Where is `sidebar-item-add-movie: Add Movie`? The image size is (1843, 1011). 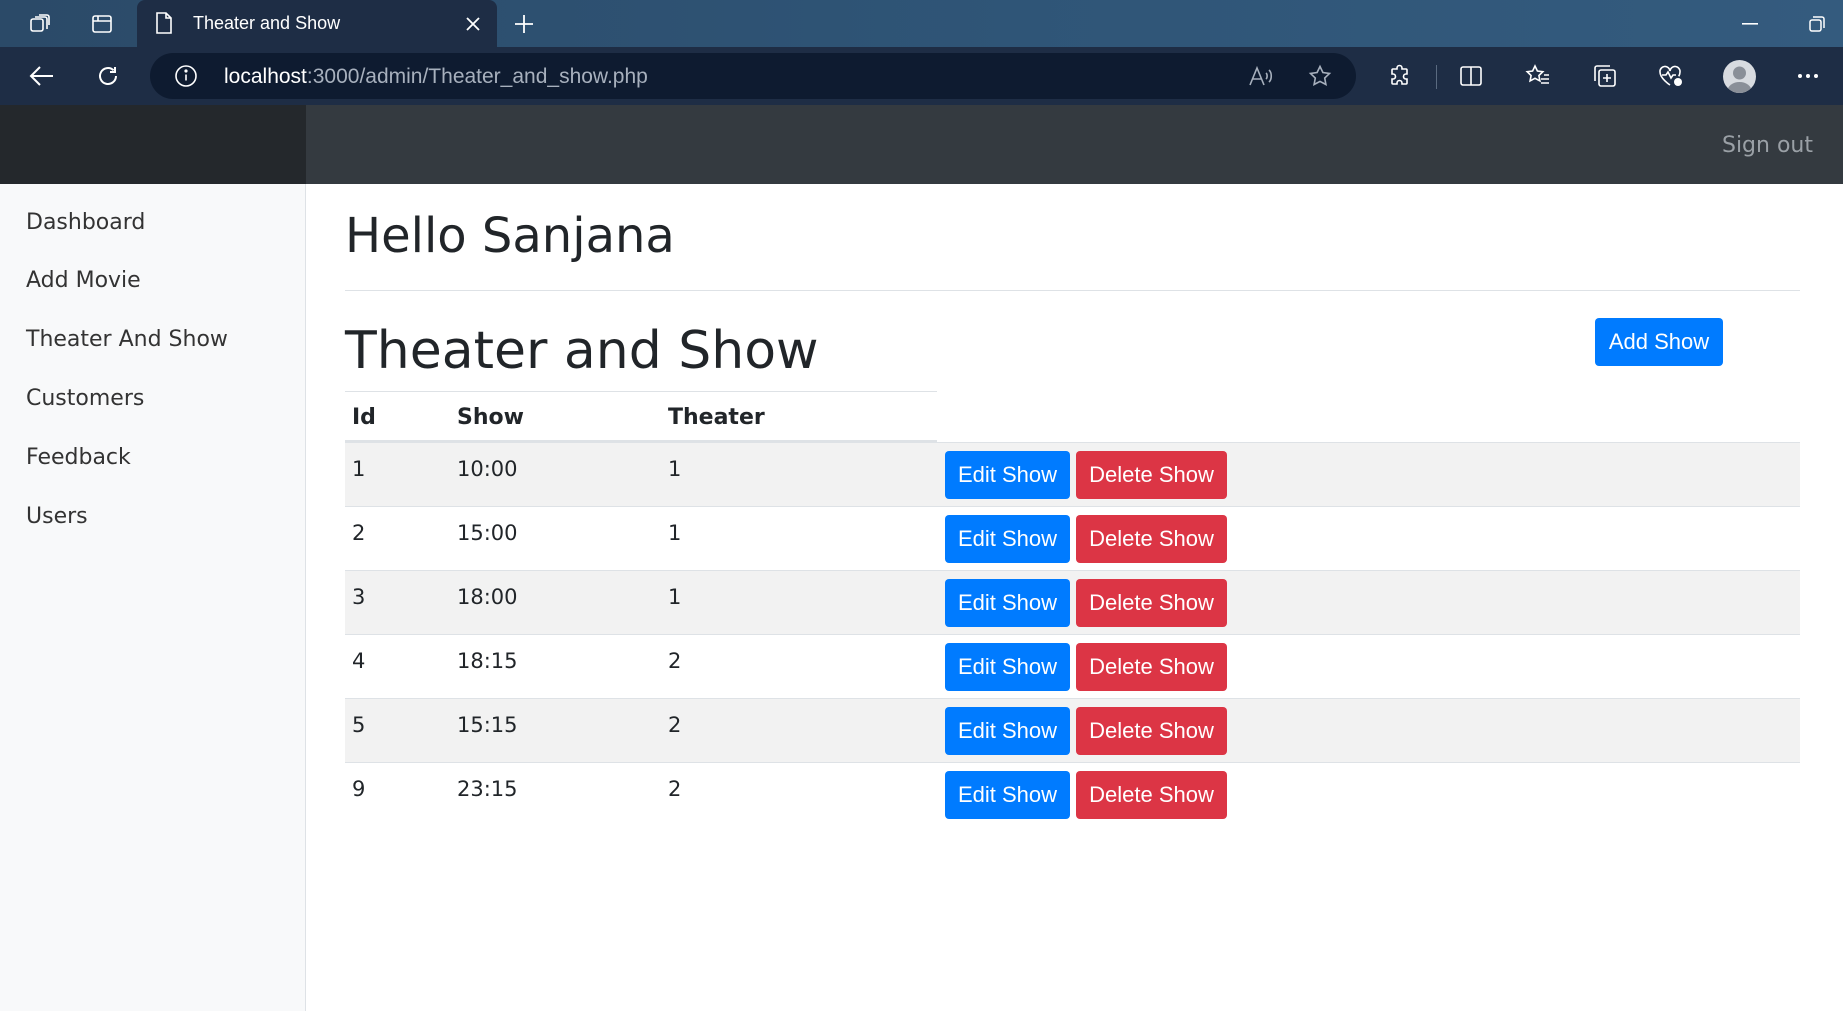 sidebar-item-add-movie: Add Movie is located at coordinates (83, 280).